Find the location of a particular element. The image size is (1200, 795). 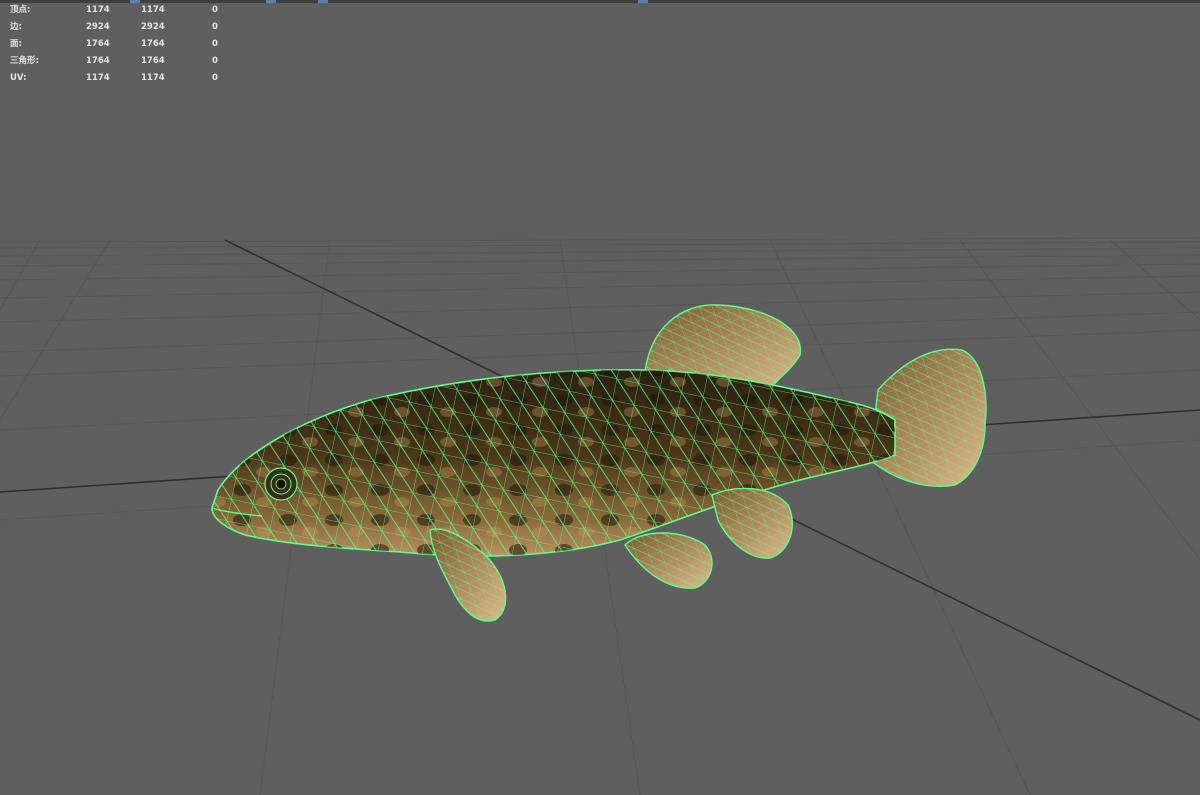

hud-row-faces: 面: 1764 1764 0 is located at coordinates (120, 44).